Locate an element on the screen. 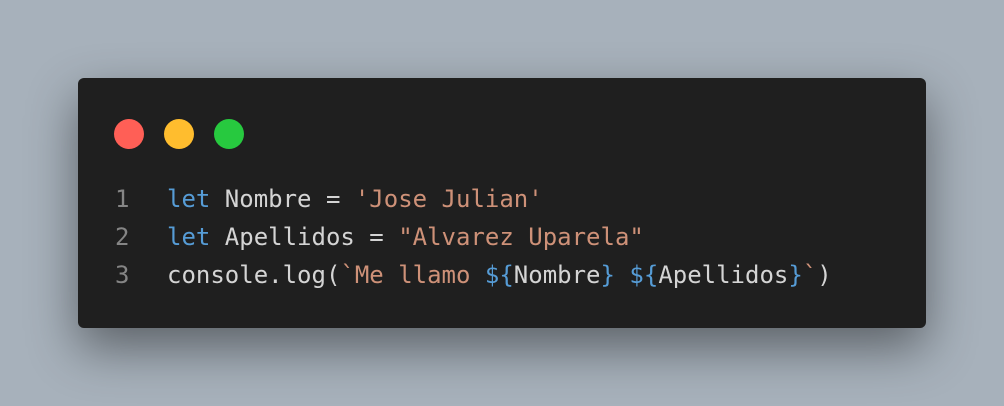 Image resolution: width=1004 pixels, height=406 pixels. template-string-token: `Me llamo is located at coordinates (412, 275).